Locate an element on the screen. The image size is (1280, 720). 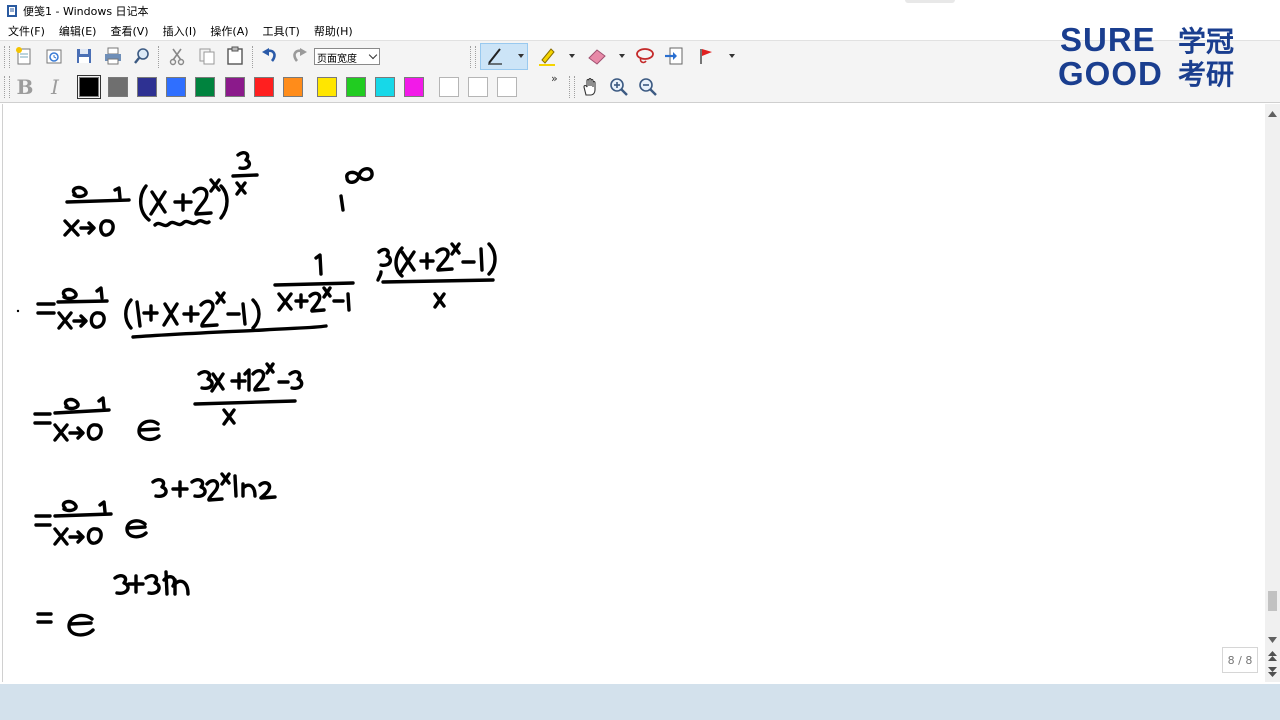
zoom-out-button is located at coordinates (648, 87).